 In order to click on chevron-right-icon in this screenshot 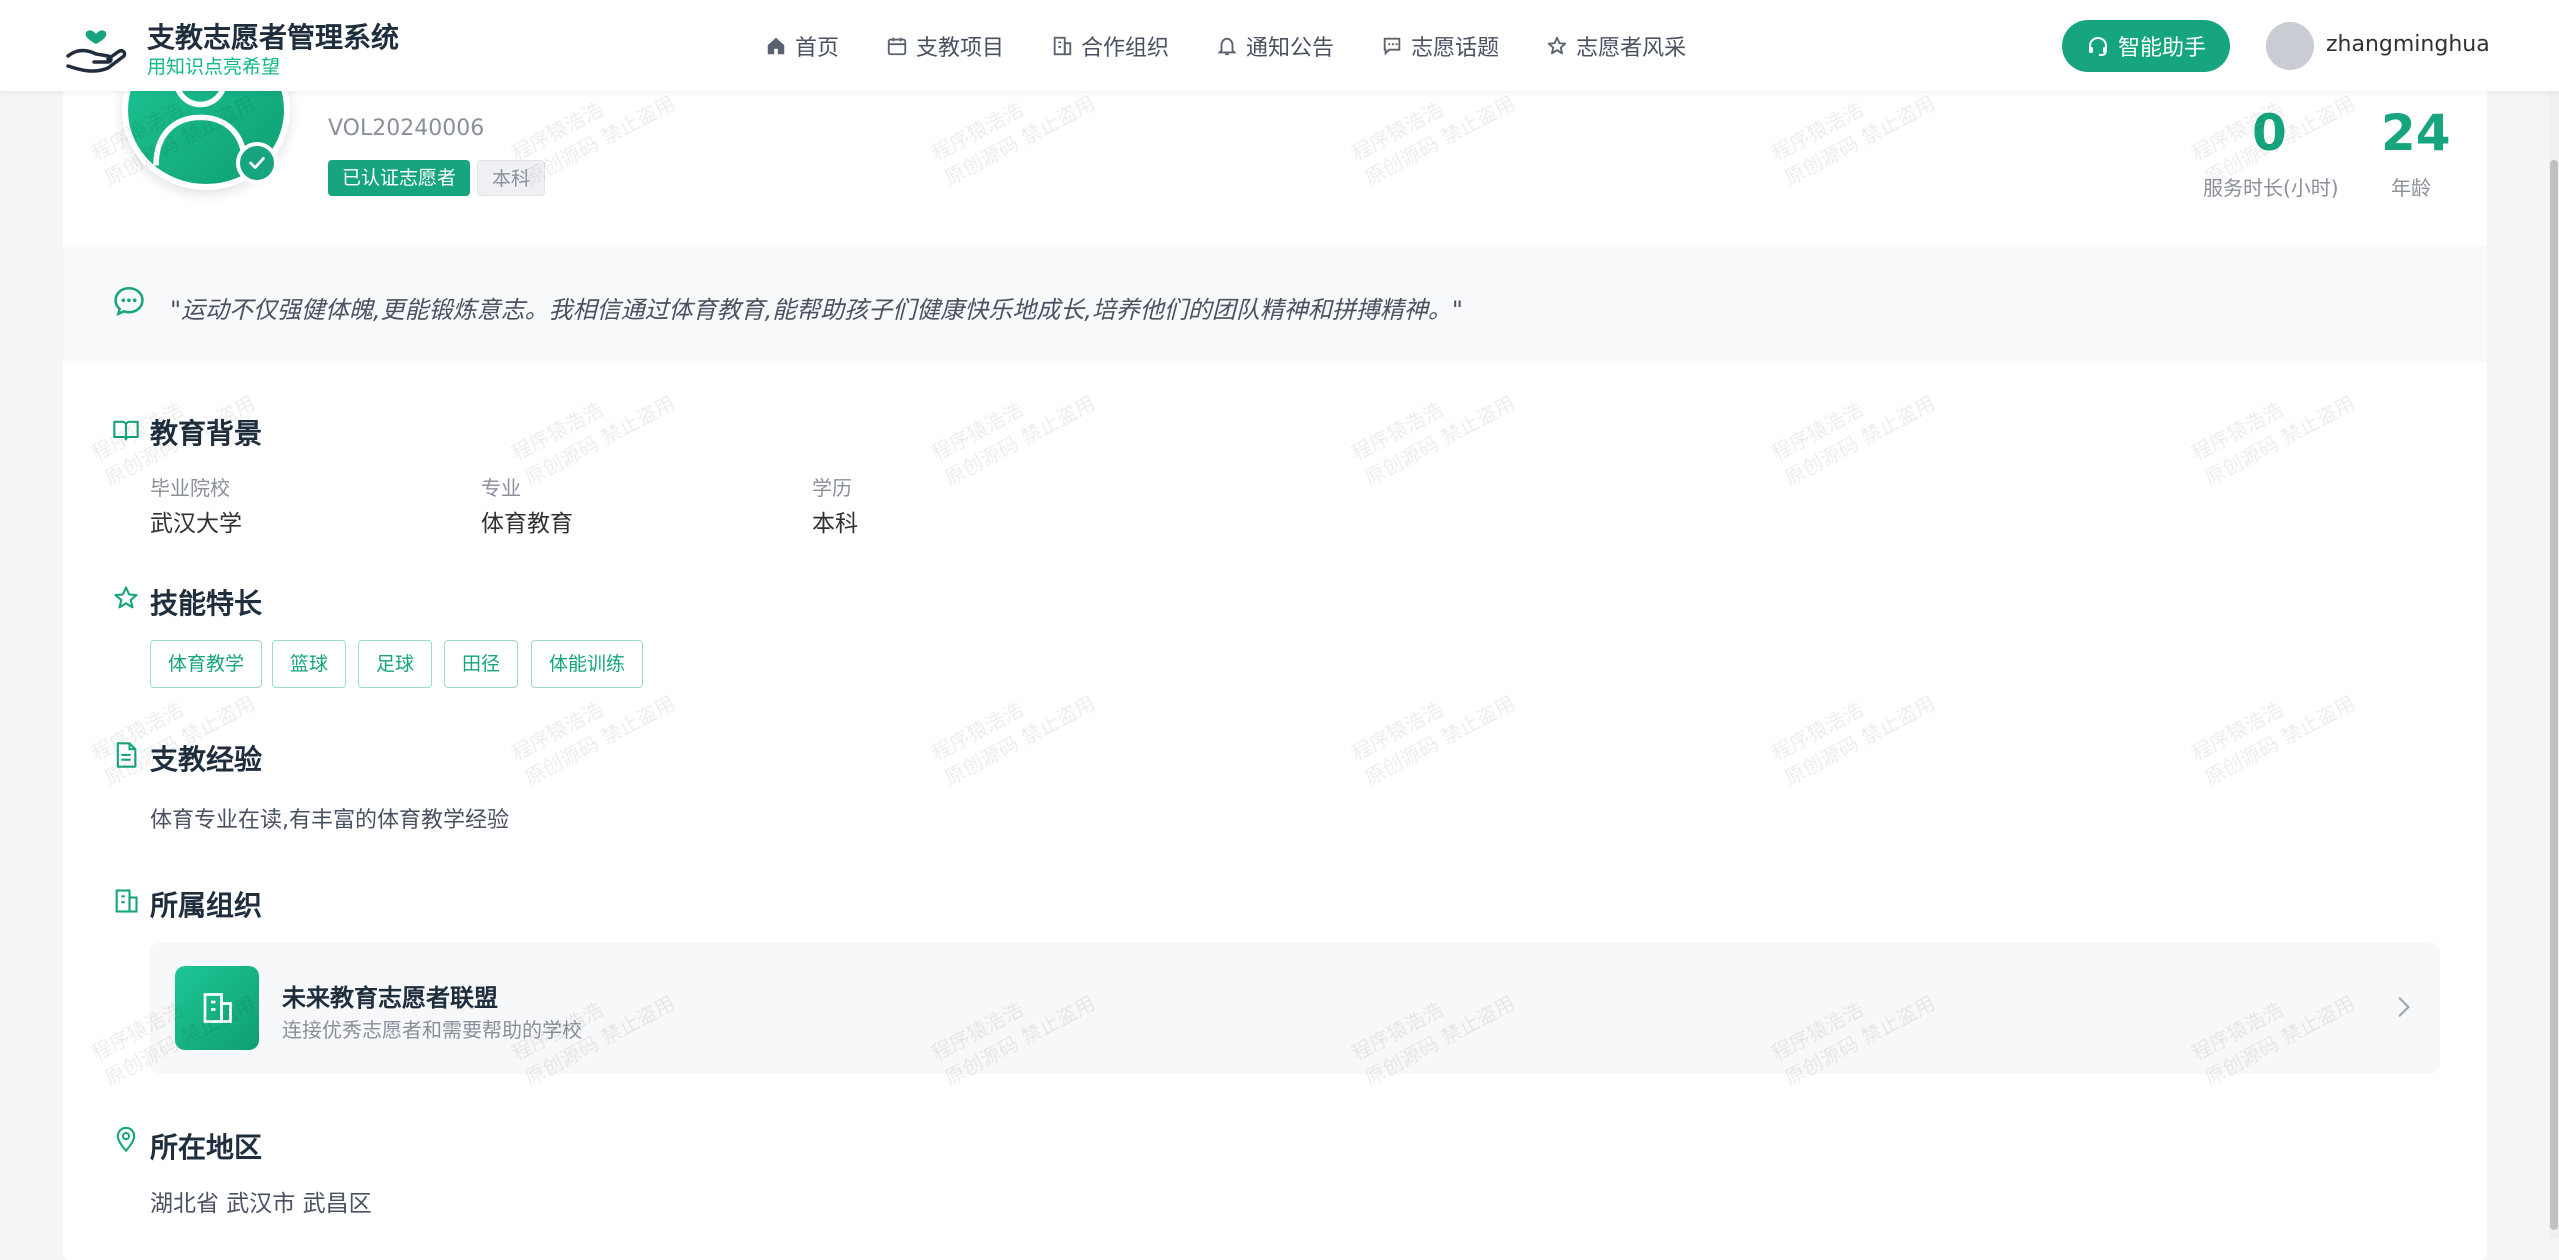, I will do `click(2403, 1007)`.